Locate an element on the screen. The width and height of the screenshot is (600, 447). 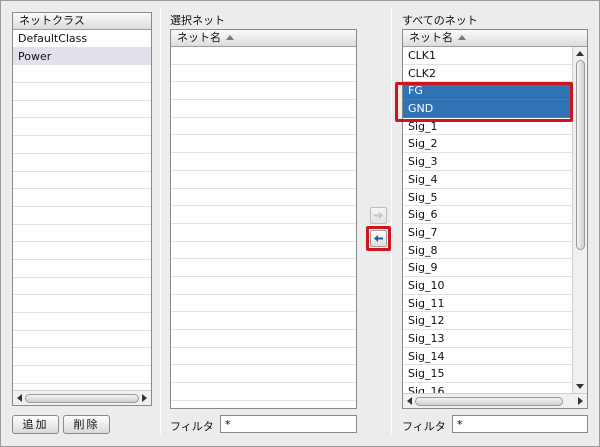
arrow-right-icon is located at coordinates (378, 215).